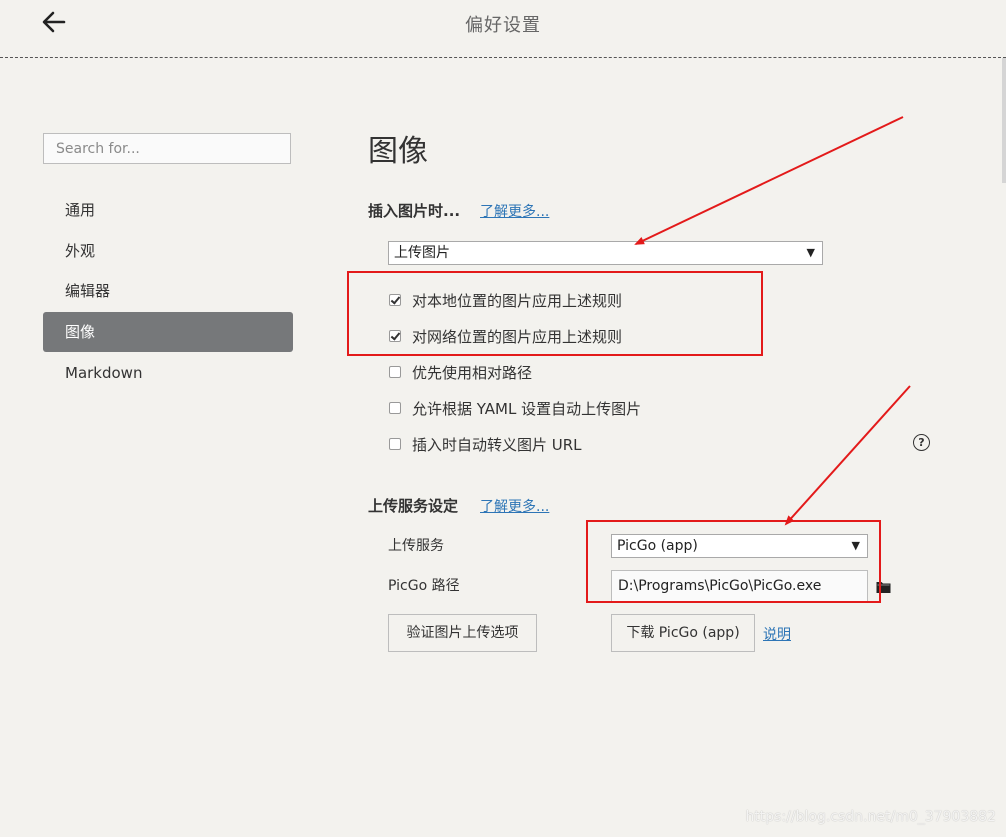 Image resolution: width=1006 pixels, height=837 pixels. I want to click on sidebar-item-markdown: Markdown, so click(168, 373).